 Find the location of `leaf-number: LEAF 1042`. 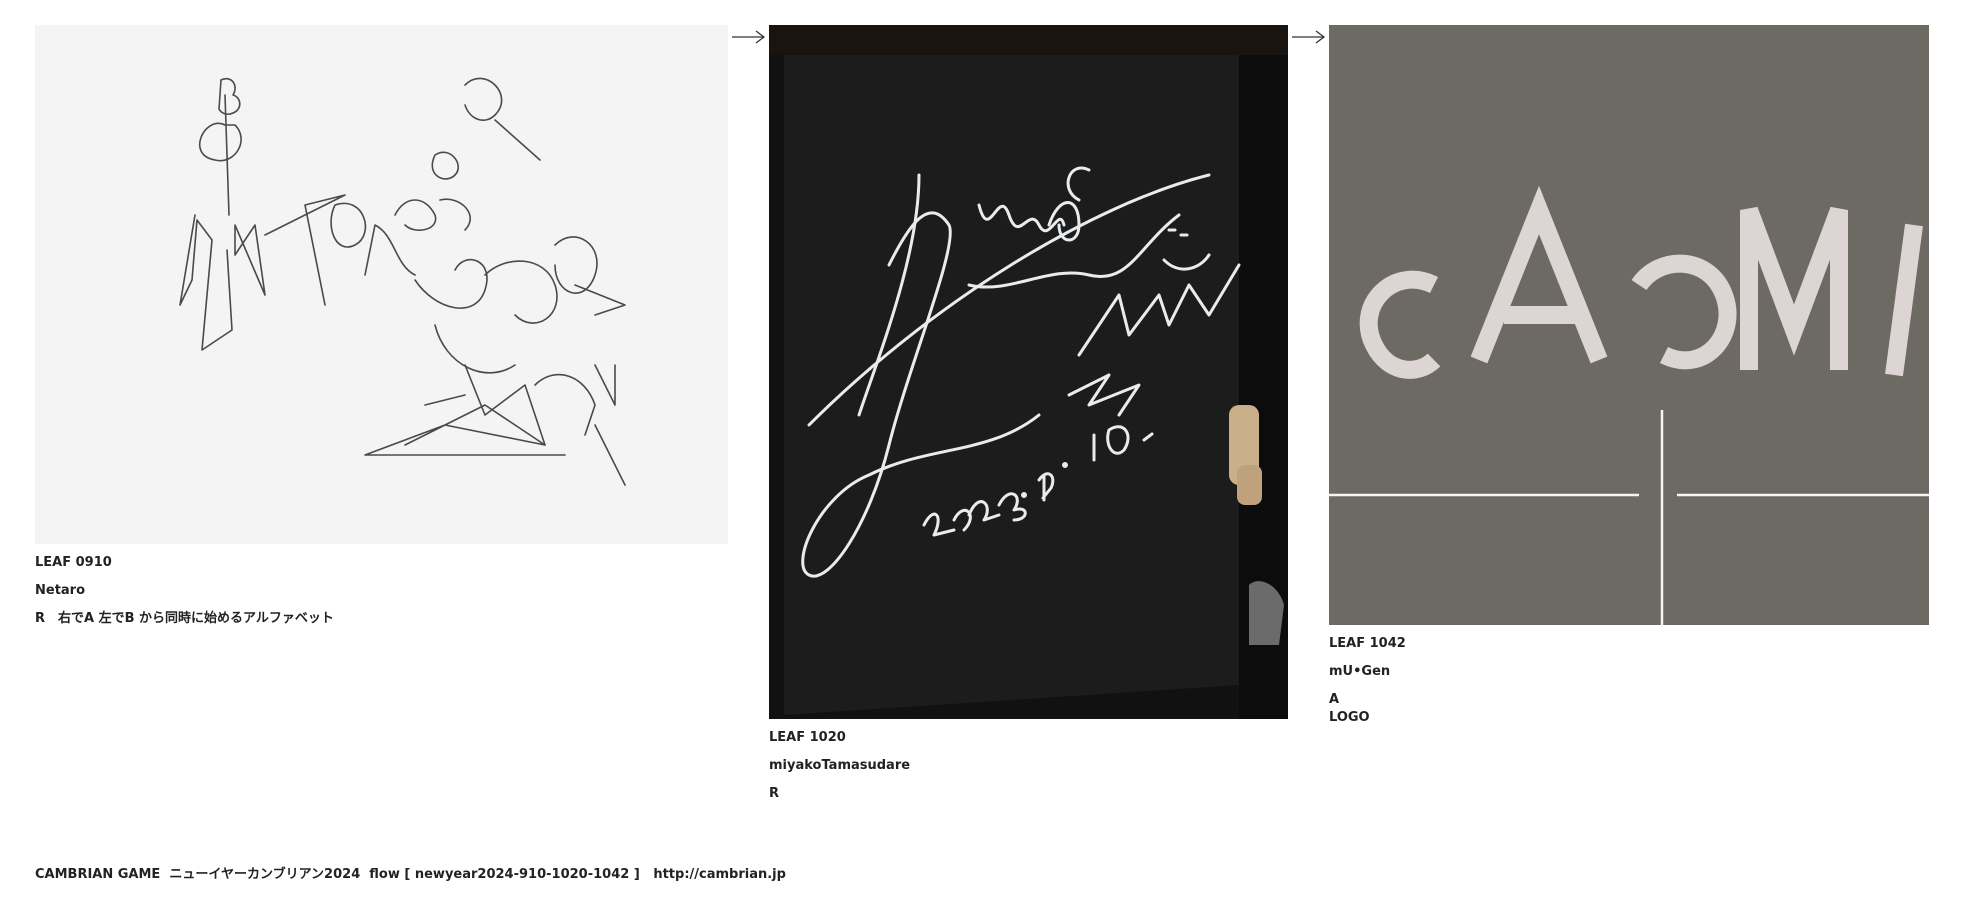

leaf-number: LEAF 1042 is located at coordinates (1367, 643).